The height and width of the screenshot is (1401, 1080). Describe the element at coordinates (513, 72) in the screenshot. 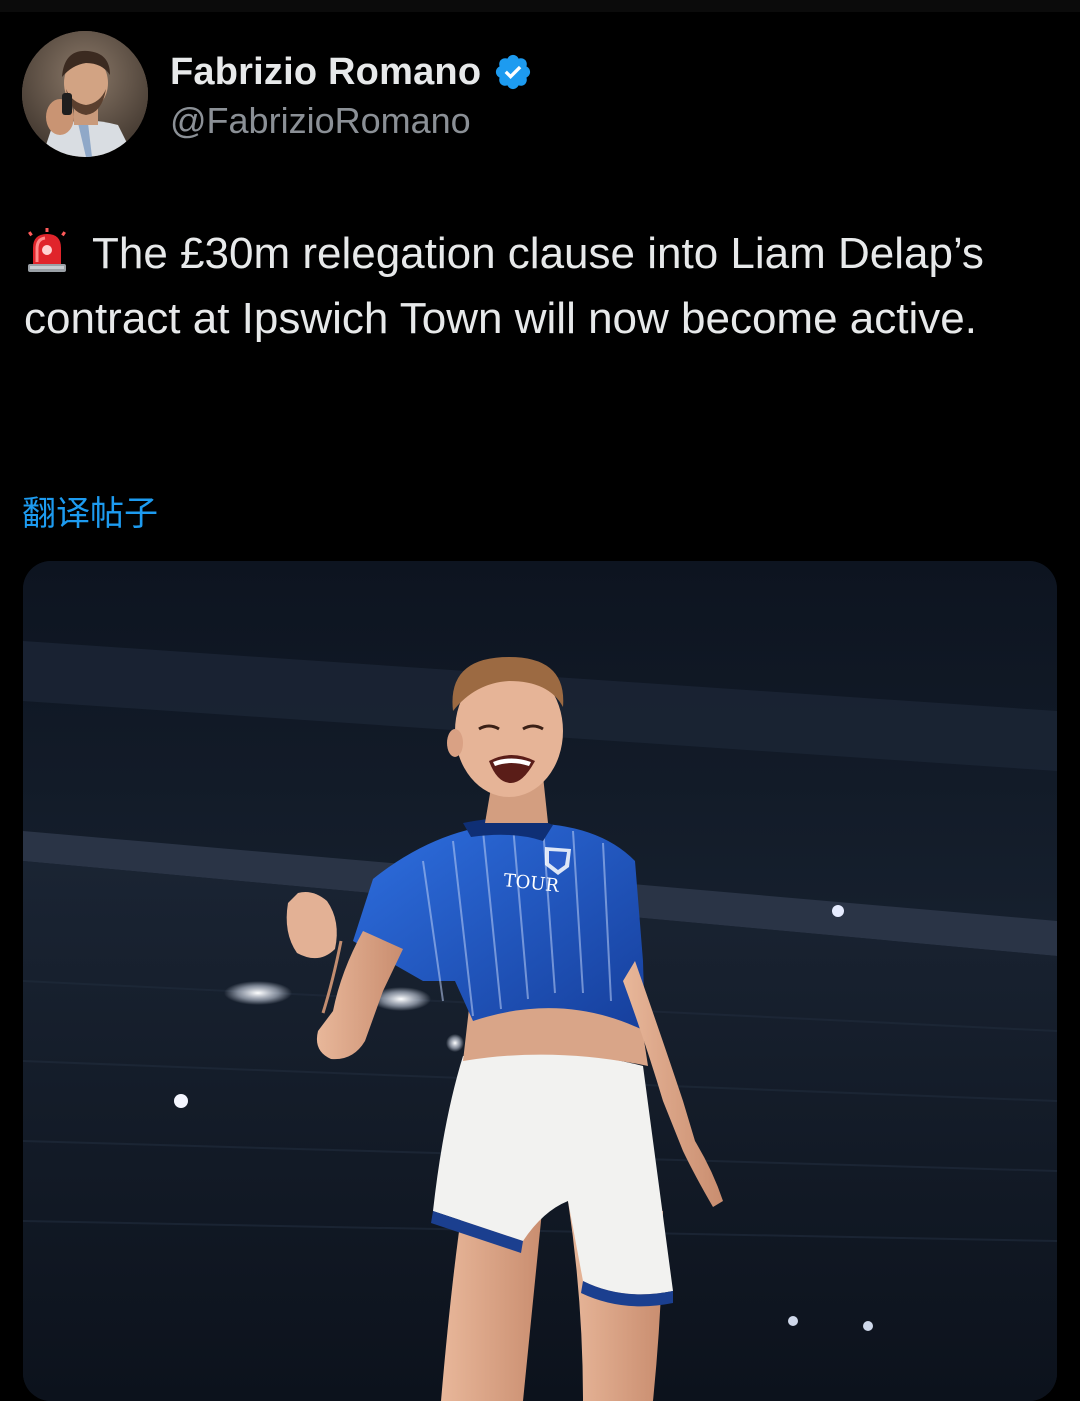

I see `verified-badge-icon` at that location.